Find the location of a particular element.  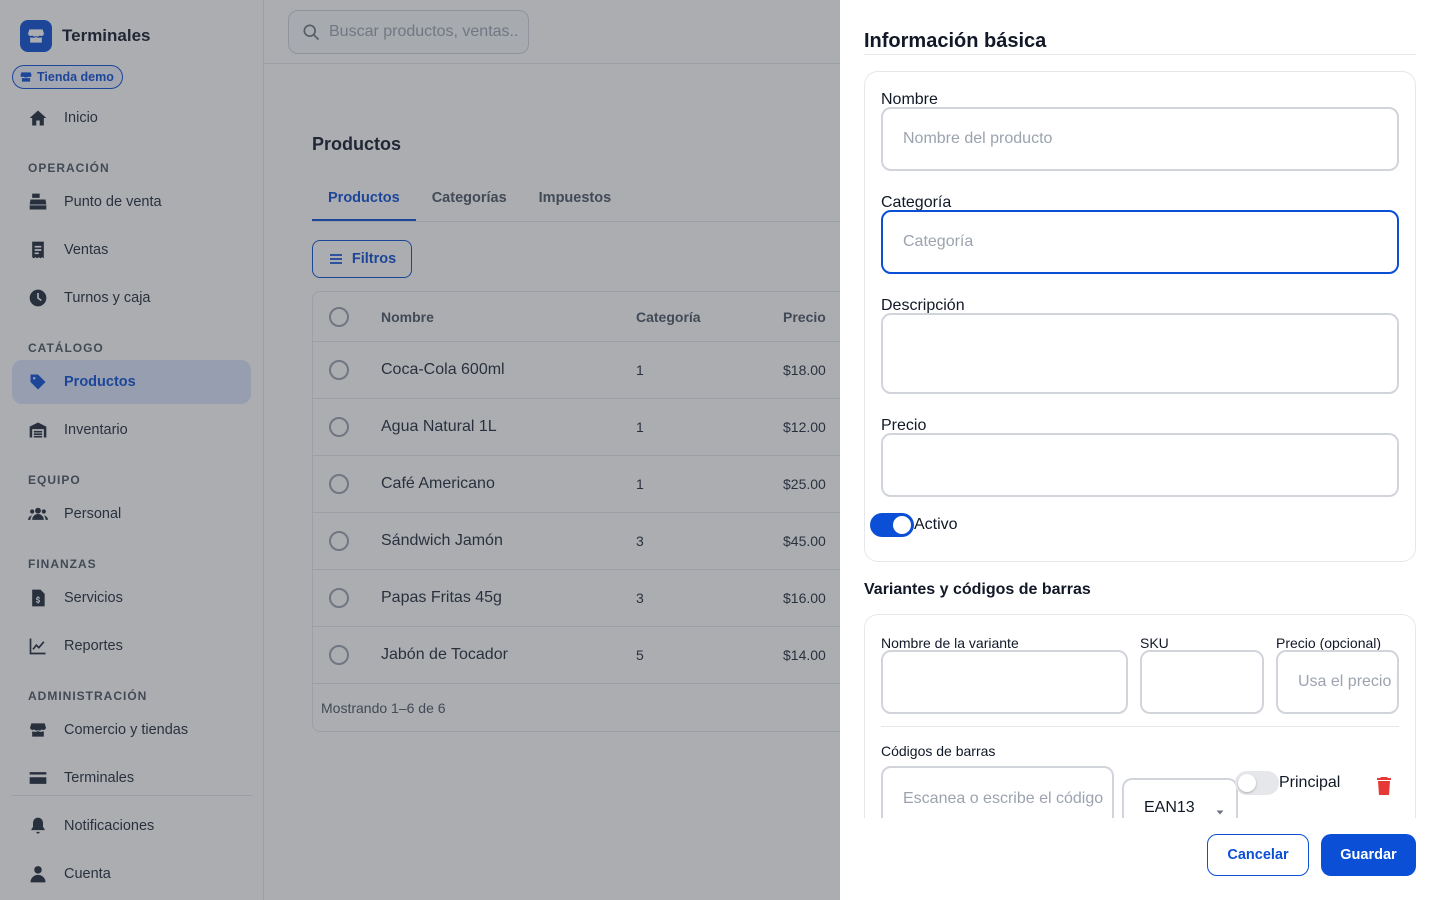

name-field is located at coordinates (1140, 139).